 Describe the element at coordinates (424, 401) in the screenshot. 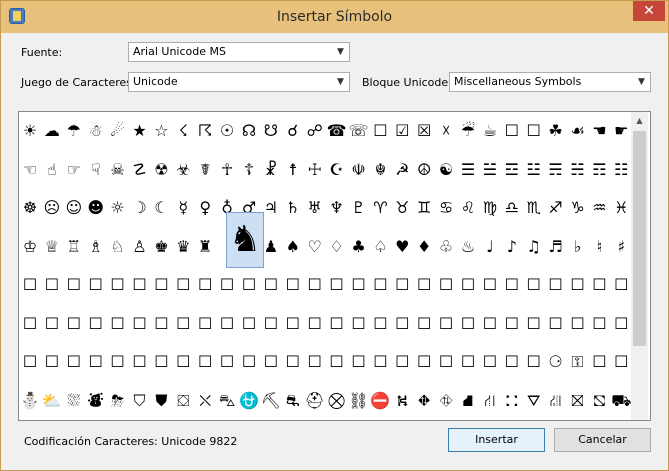

I see `symbol-cell: ⛖` at that location.